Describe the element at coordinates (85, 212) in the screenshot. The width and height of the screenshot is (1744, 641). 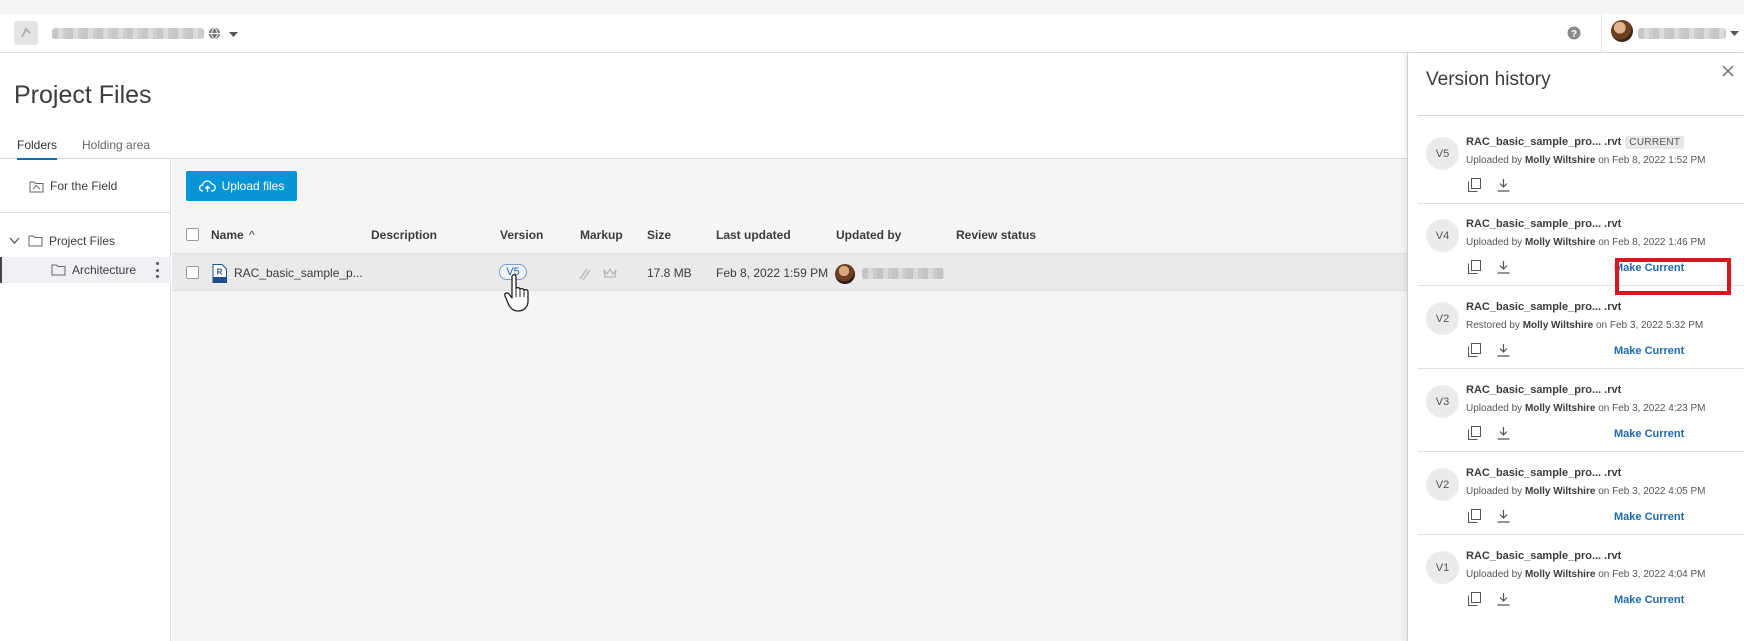
I see `sidebar-divider` at that location.